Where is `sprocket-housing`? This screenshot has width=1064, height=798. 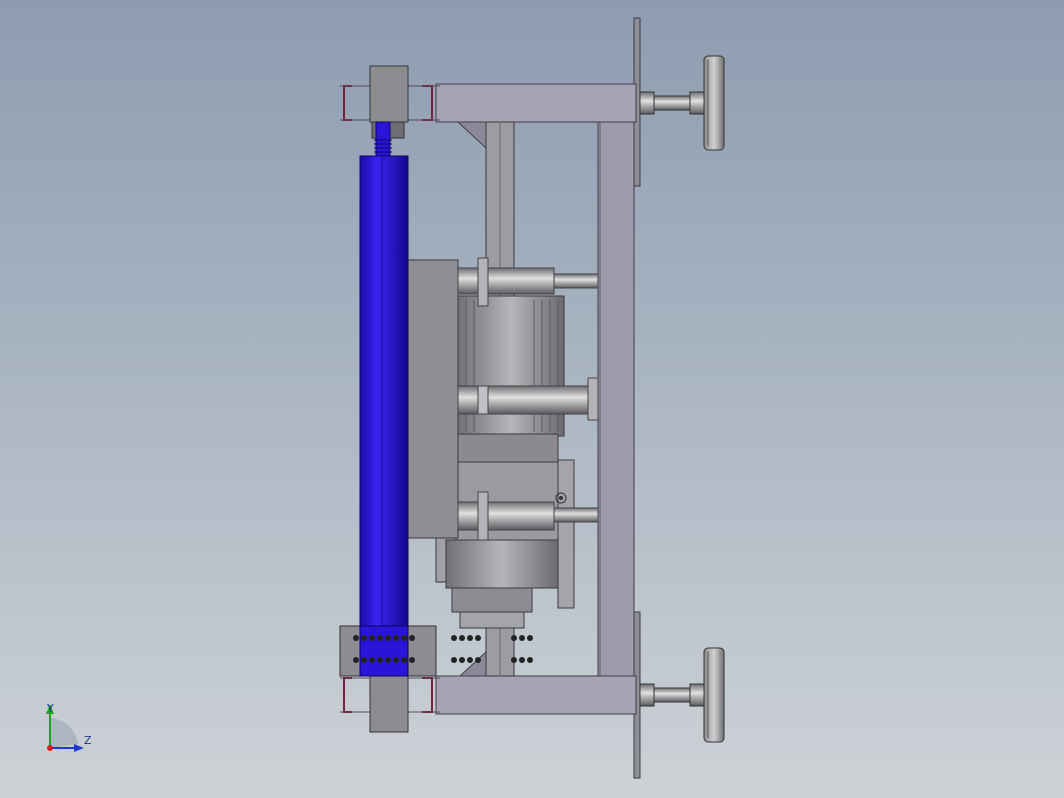
sprocket-housing is located at coordinates (388, 651).